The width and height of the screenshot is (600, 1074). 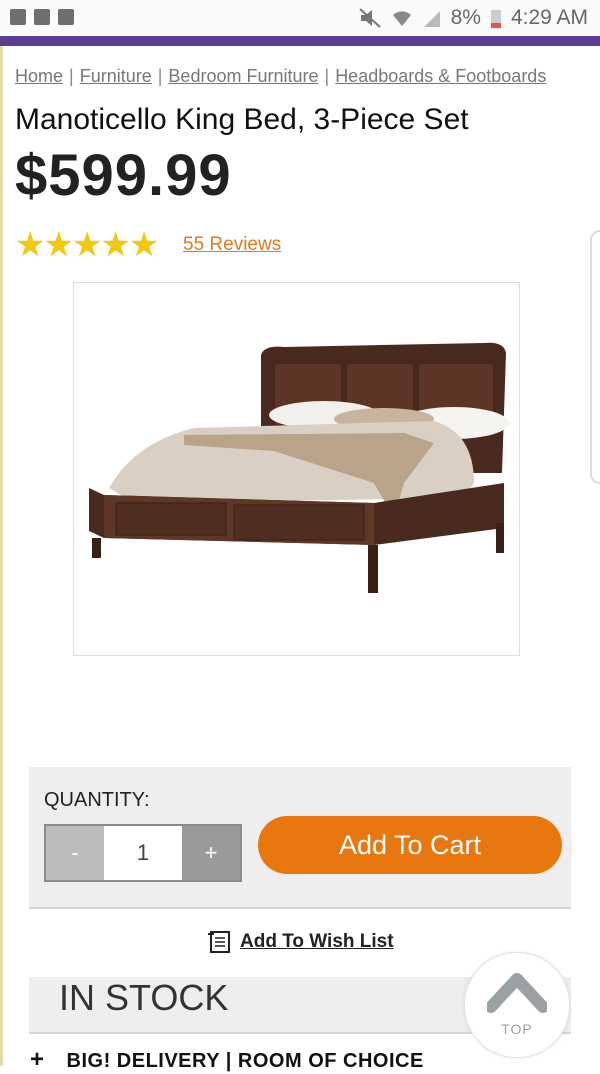 I want to click on delivery-accordion: + BIG! DELIVERY | ROOM OF CHOICE, so click(x=227, y=1060).